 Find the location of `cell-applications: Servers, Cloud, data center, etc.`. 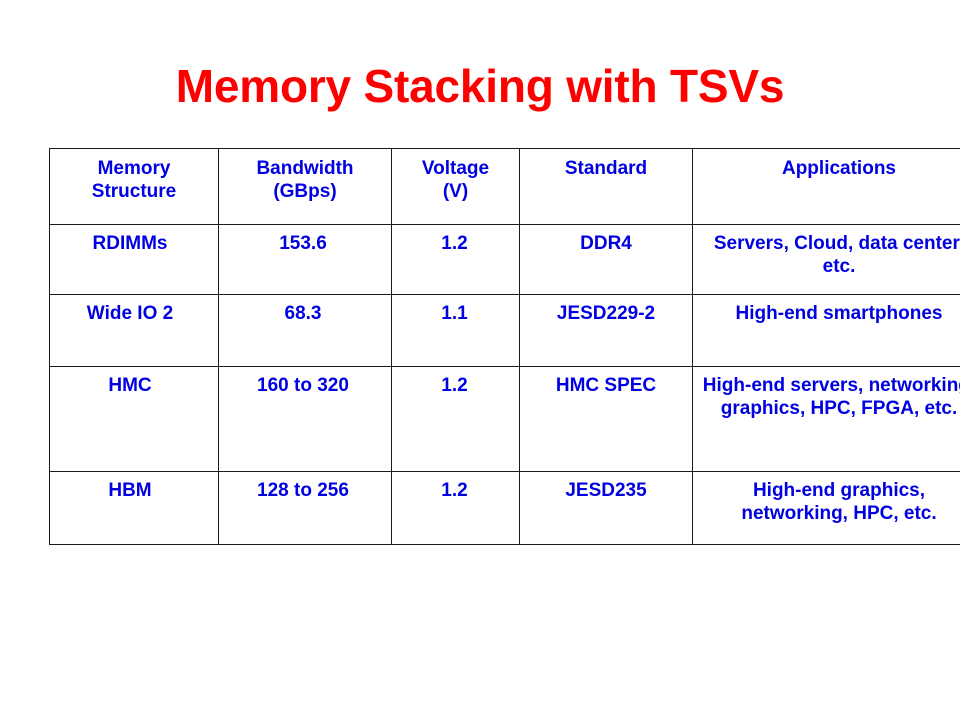

cell-applications: Servers, Cloud, data center, etc. is located at coordinates (826, 259).